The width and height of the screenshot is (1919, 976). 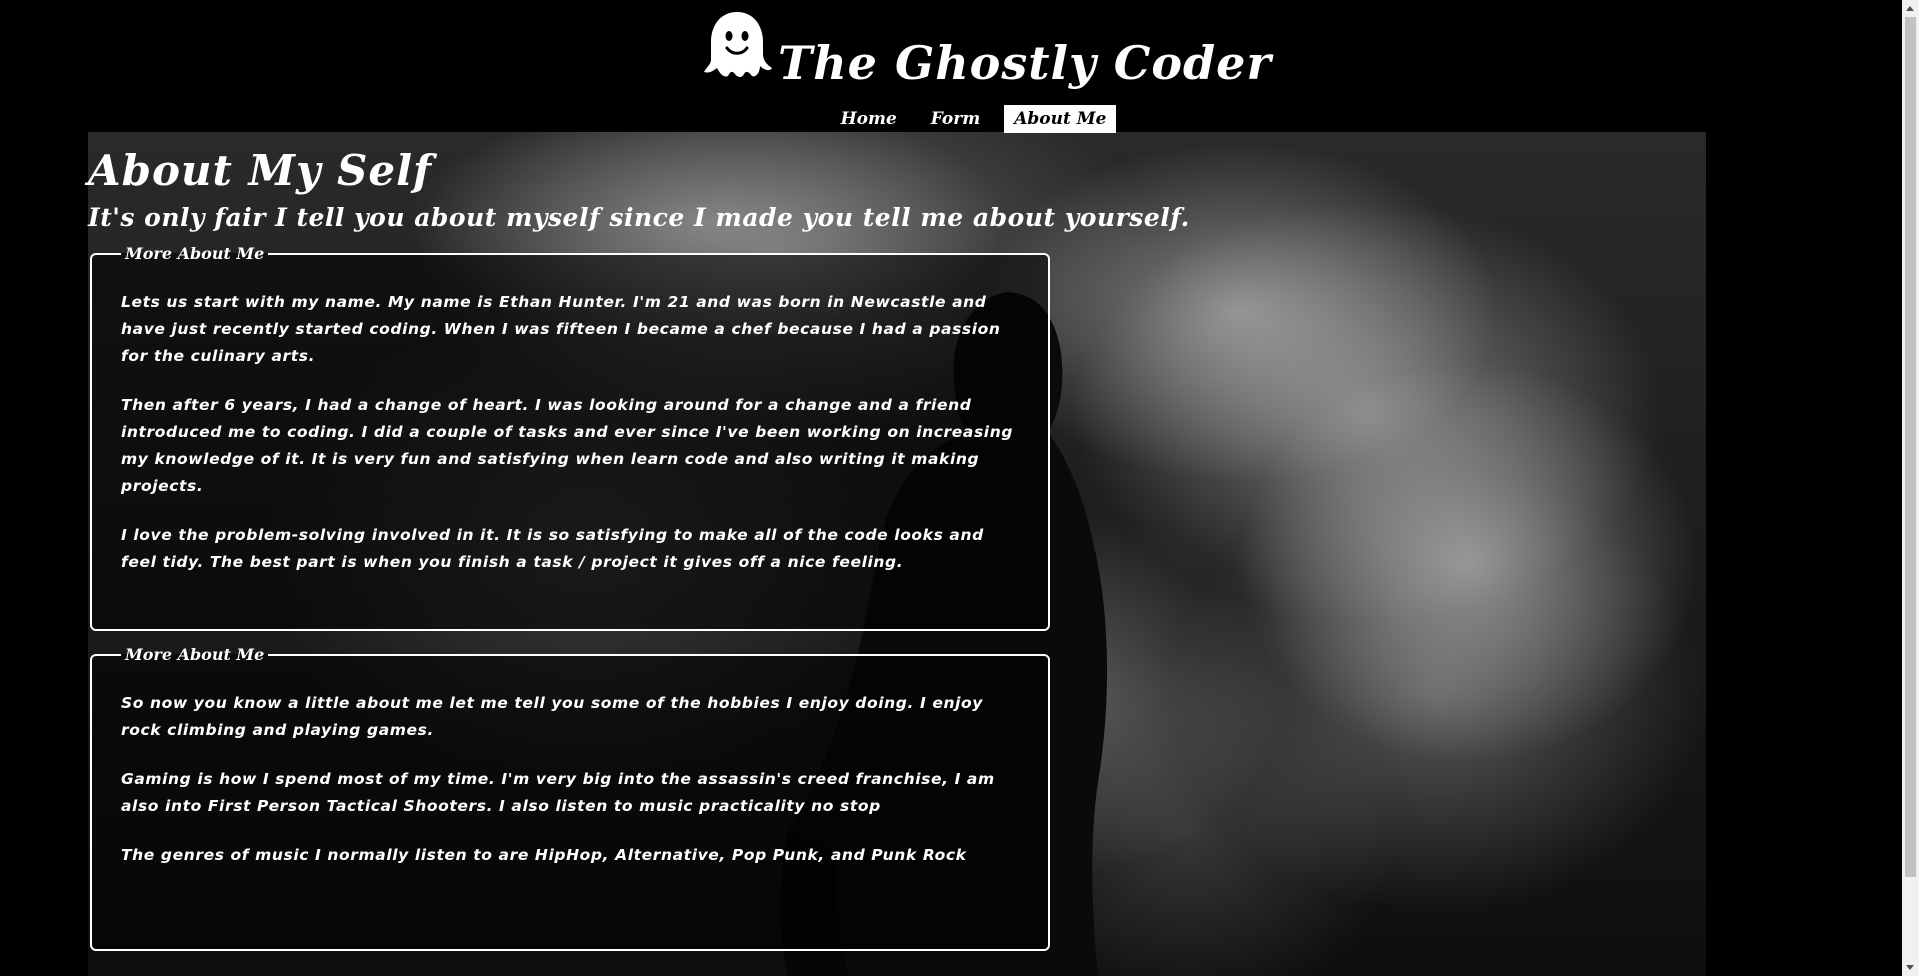 What do you see at coordinates (1910, 8) in the screenshot?
I see `scroll-up-icon` at bounding box center [1910, 8].